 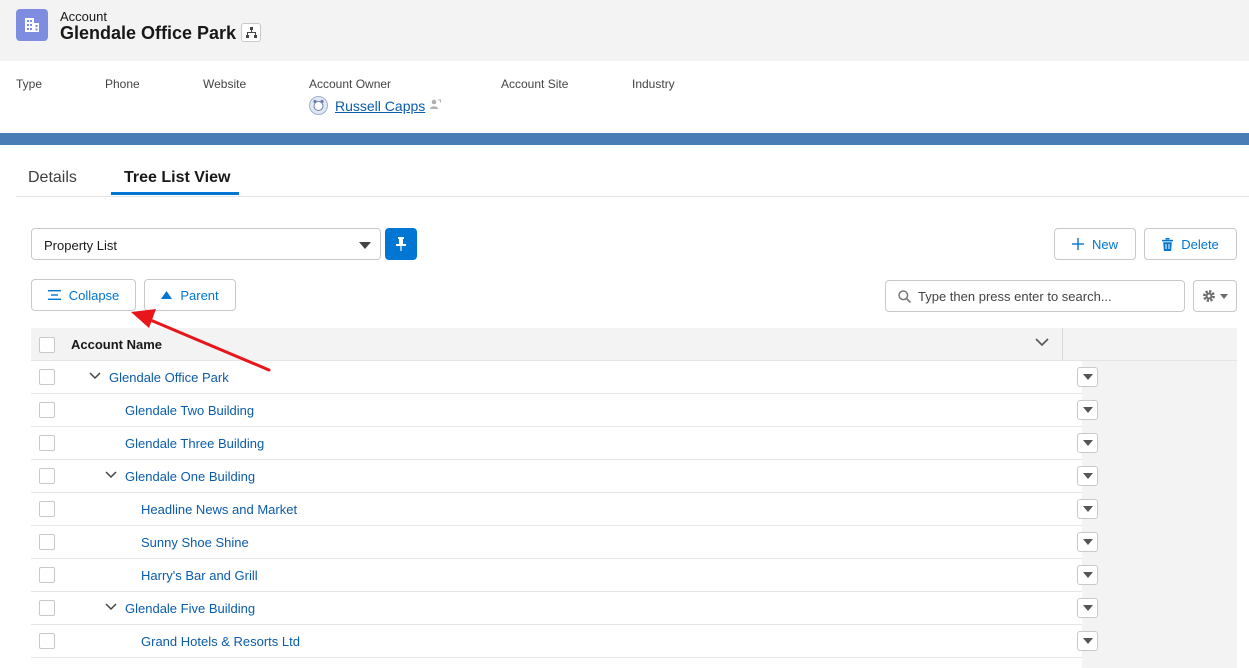 What do you see at coordinates (1159, 514) in the screenshot?
I see `grid-filler` at bounding box center [1159, 514].